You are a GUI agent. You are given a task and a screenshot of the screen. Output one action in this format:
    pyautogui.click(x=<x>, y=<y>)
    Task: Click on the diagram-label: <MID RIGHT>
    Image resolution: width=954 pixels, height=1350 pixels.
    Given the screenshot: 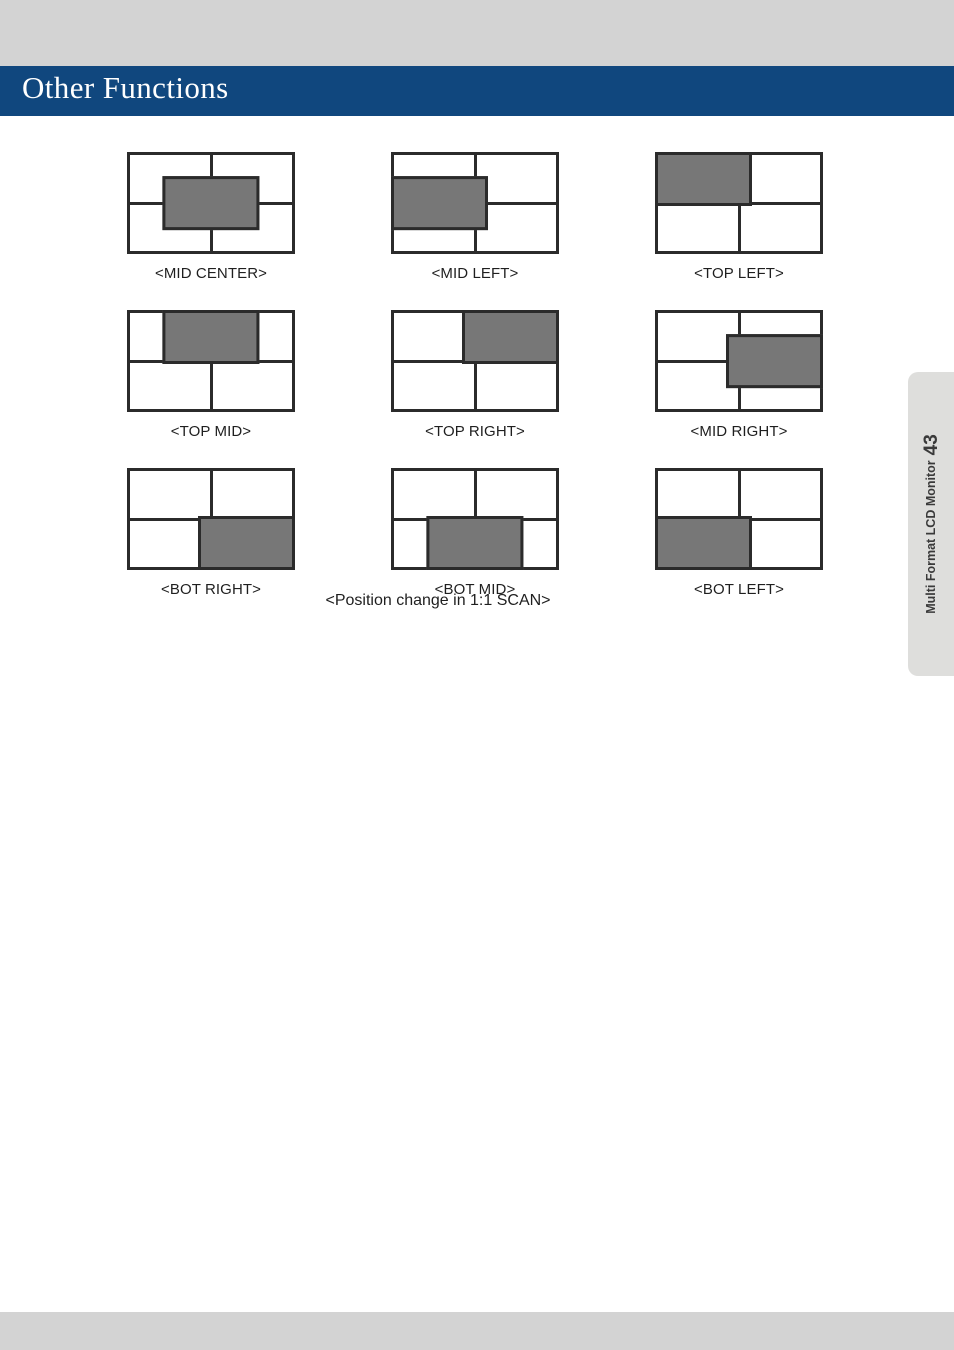 What is the action you would take?
    pyautogui.click(x=739, y=431)
    